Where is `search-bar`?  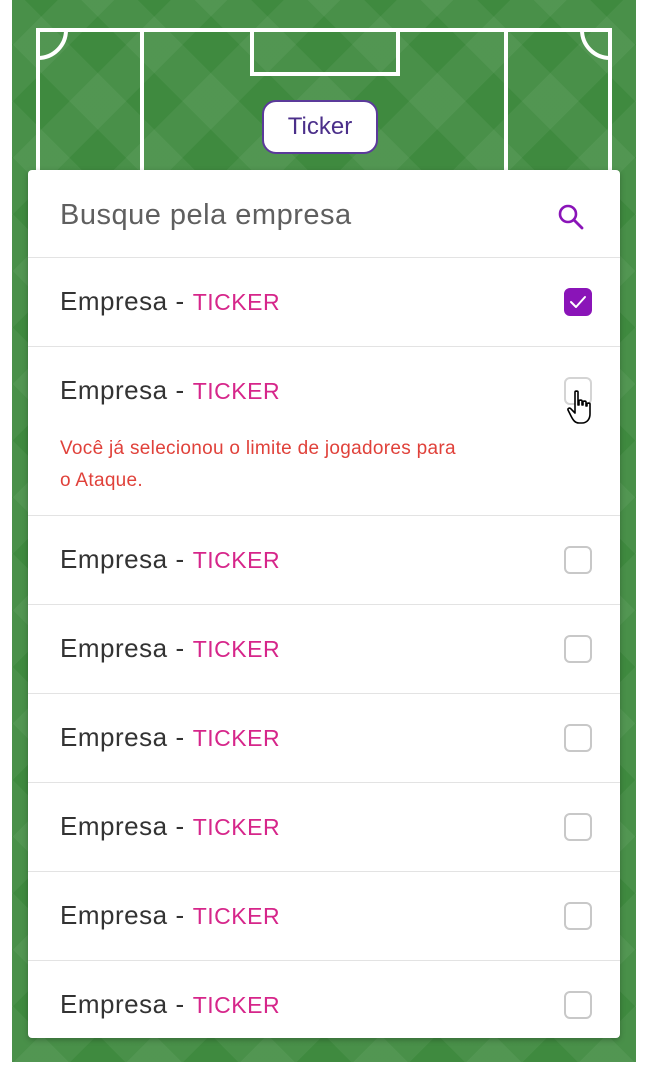 search-bar is located at coordinates (324, 214).